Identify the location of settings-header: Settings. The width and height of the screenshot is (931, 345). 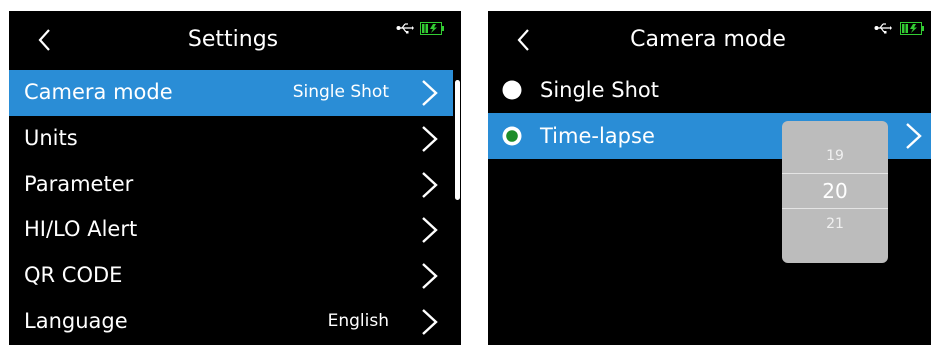
(235, 41).